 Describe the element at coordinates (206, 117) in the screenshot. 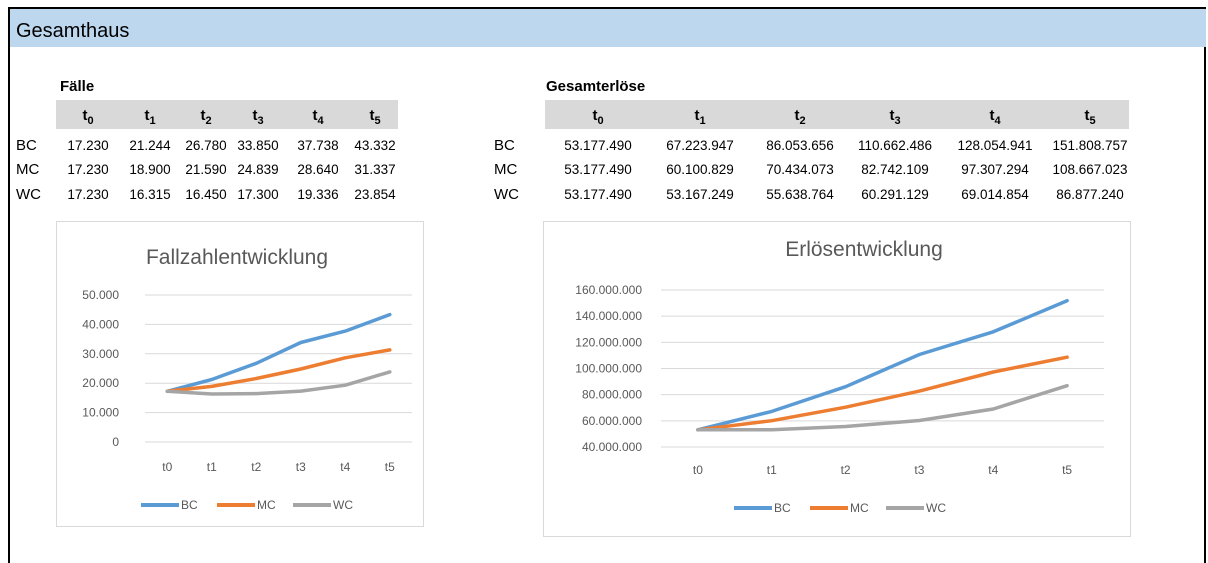

I see `column-header-faelle-t2: t2` at that location.